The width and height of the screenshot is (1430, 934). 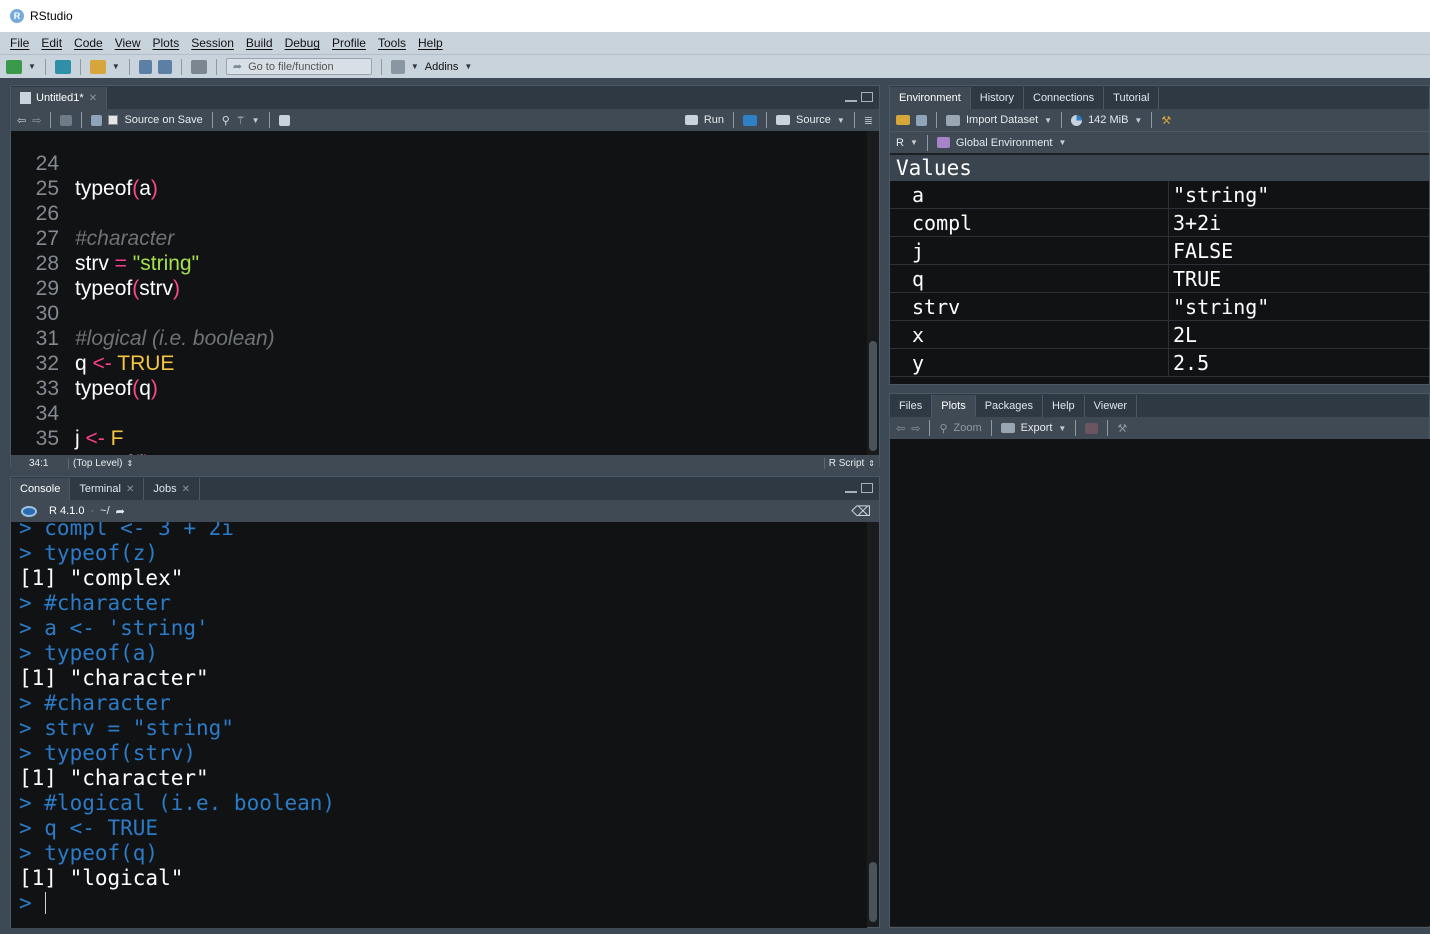 I want to click on source-icon, so click(x=783, y=120).